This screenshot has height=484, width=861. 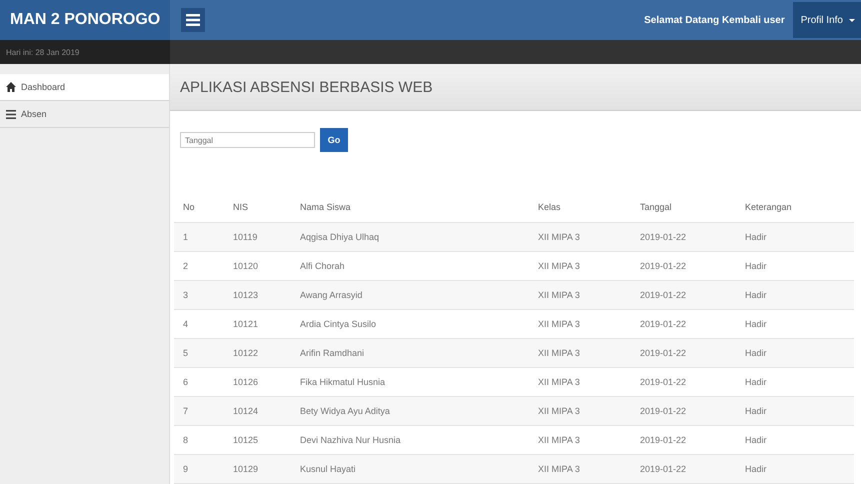 What do you see at coordinates (199, 353) in the screenshot?
I see `table-cell: 5` at bounding box center [199, 353].